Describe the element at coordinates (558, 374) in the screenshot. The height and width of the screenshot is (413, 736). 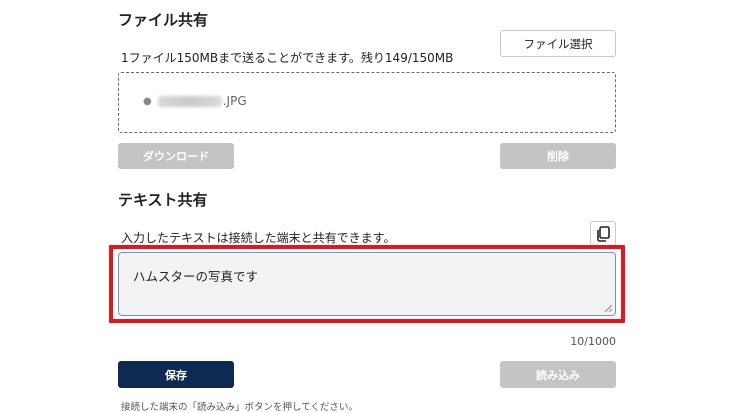
I see `load-button: 読み込み` at that location.